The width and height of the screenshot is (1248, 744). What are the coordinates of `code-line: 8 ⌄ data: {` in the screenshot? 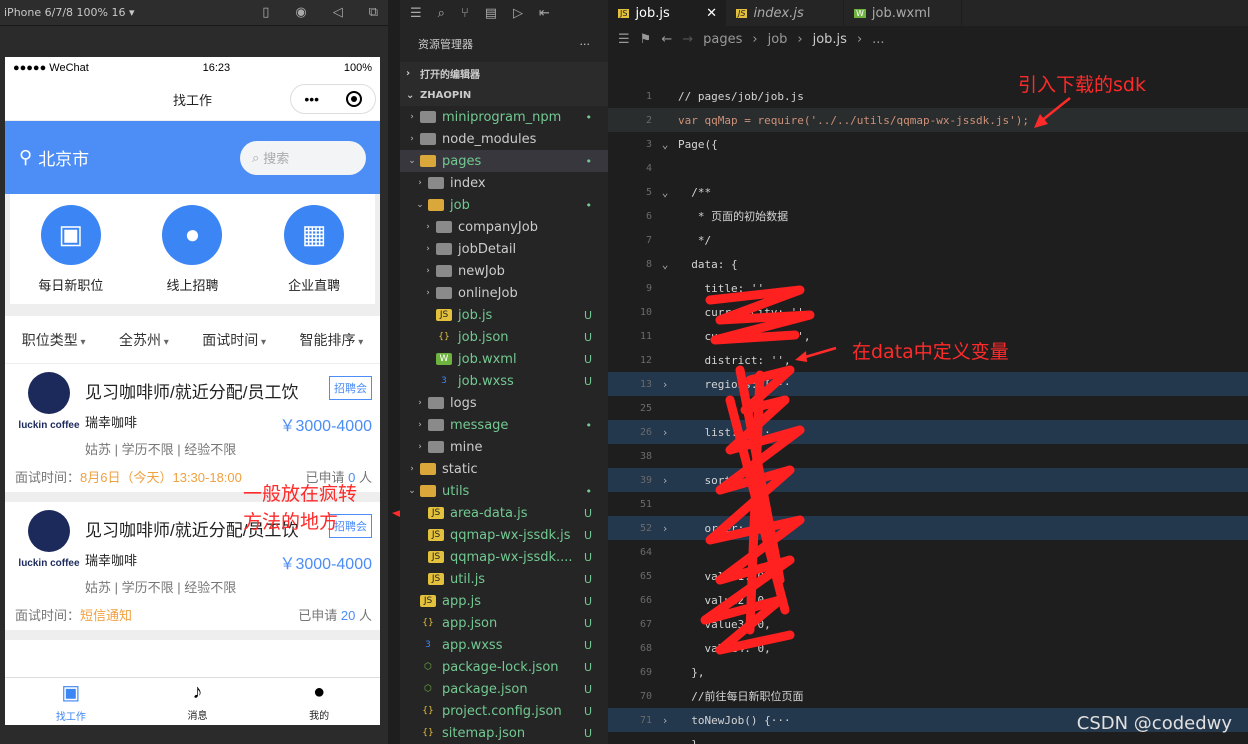 It's located at (928, 264).